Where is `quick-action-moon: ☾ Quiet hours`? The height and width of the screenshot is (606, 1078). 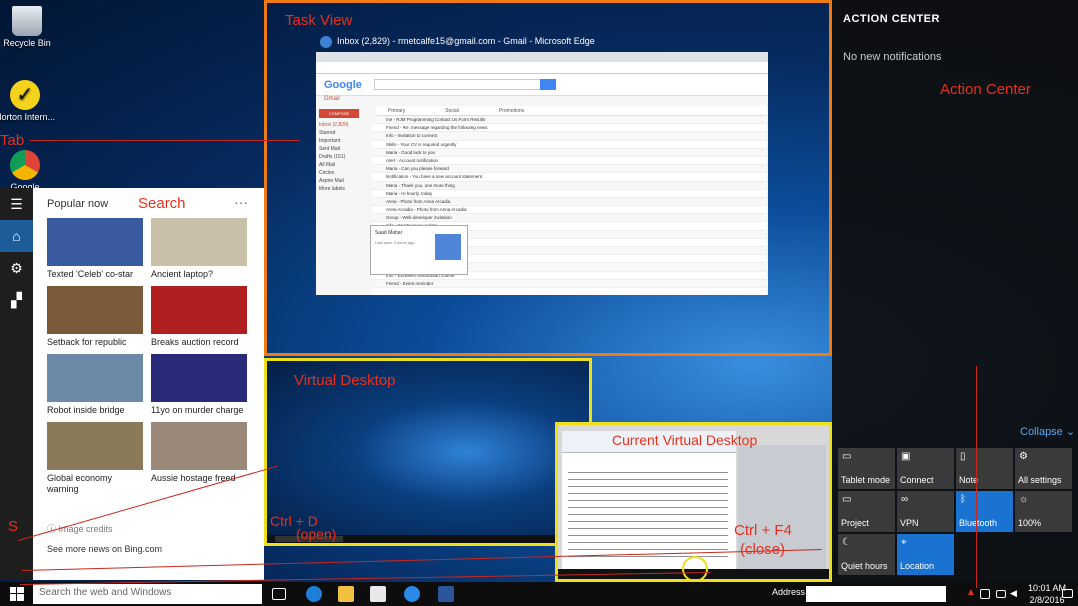 quick-action-moon: ☾ Quiet hours is located at coordinates (866, 554).